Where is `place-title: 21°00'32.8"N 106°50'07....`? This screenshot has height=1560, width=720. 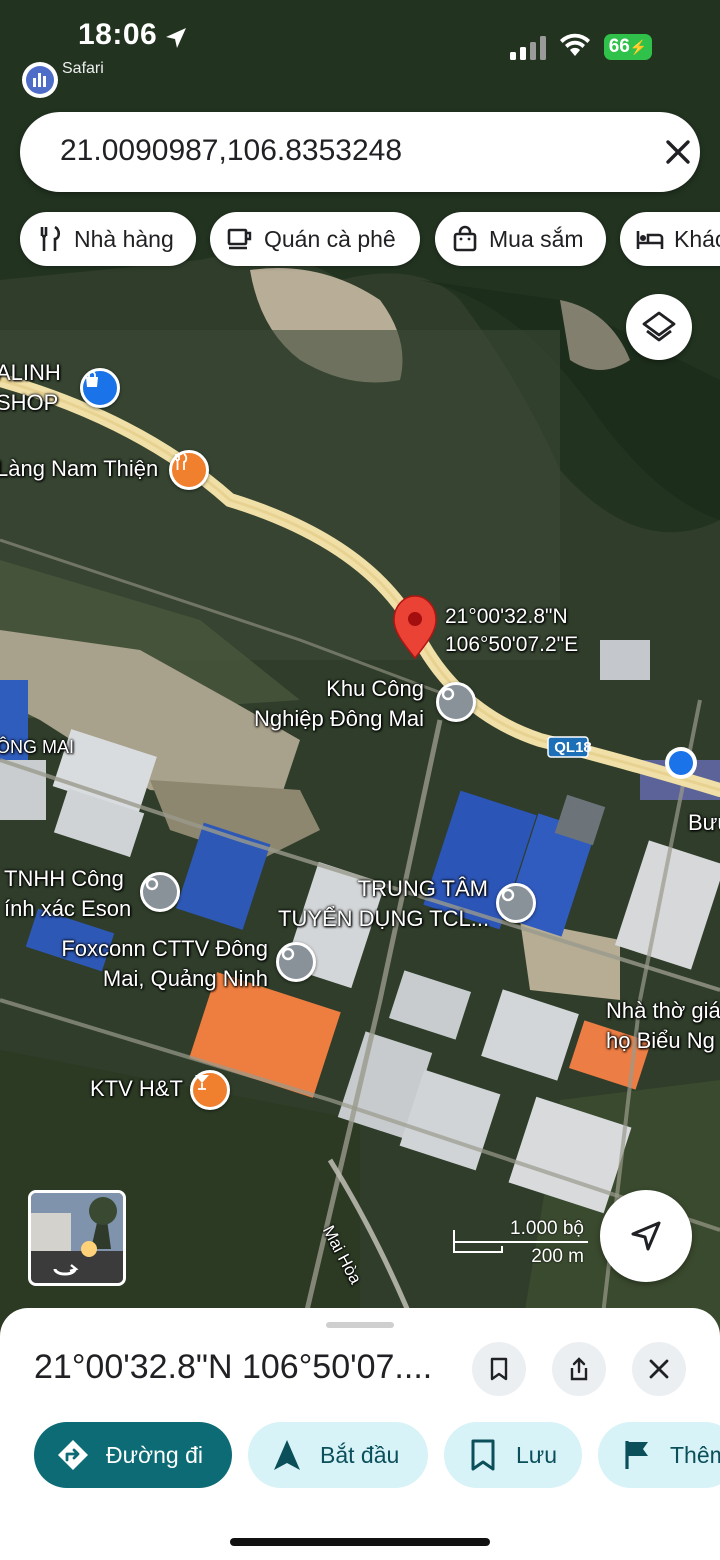 place-title: 21°00'32.8"N 106°50'07.... is located at coordinates (233, 1367).